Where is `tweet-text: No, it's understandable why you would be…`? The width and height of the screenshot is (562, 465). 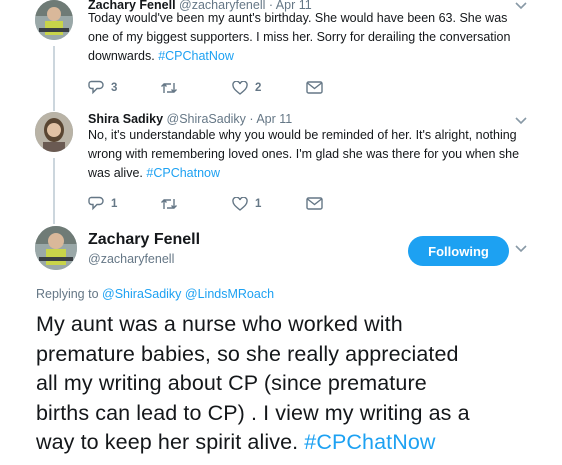 tweet-text: No, it's understandable why you would be… is located at coordinates (318, 154).